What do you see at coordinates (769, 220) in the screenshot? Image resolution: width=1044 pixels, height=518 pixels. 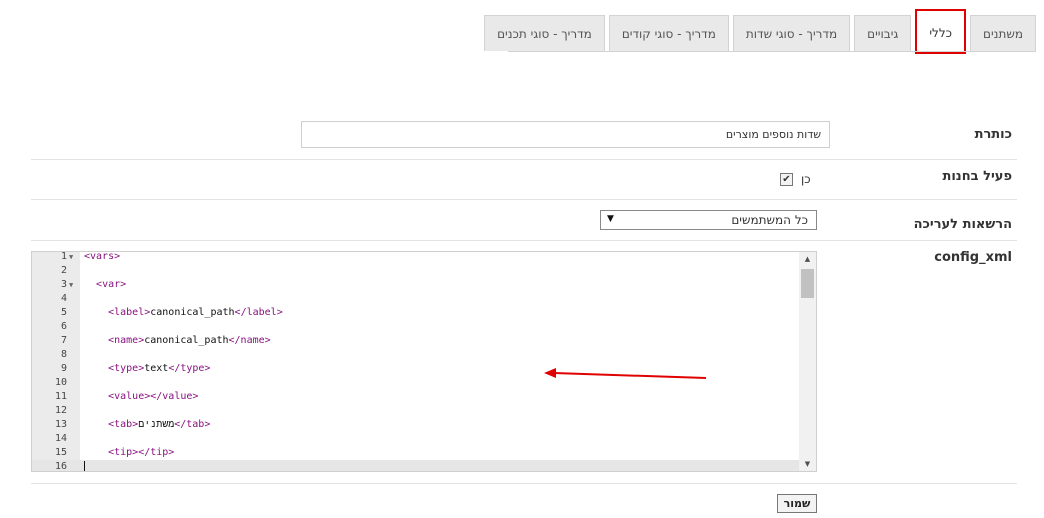 I see `edit-permissions-value: כל המשתמשים` at bounding box center [769, 220].